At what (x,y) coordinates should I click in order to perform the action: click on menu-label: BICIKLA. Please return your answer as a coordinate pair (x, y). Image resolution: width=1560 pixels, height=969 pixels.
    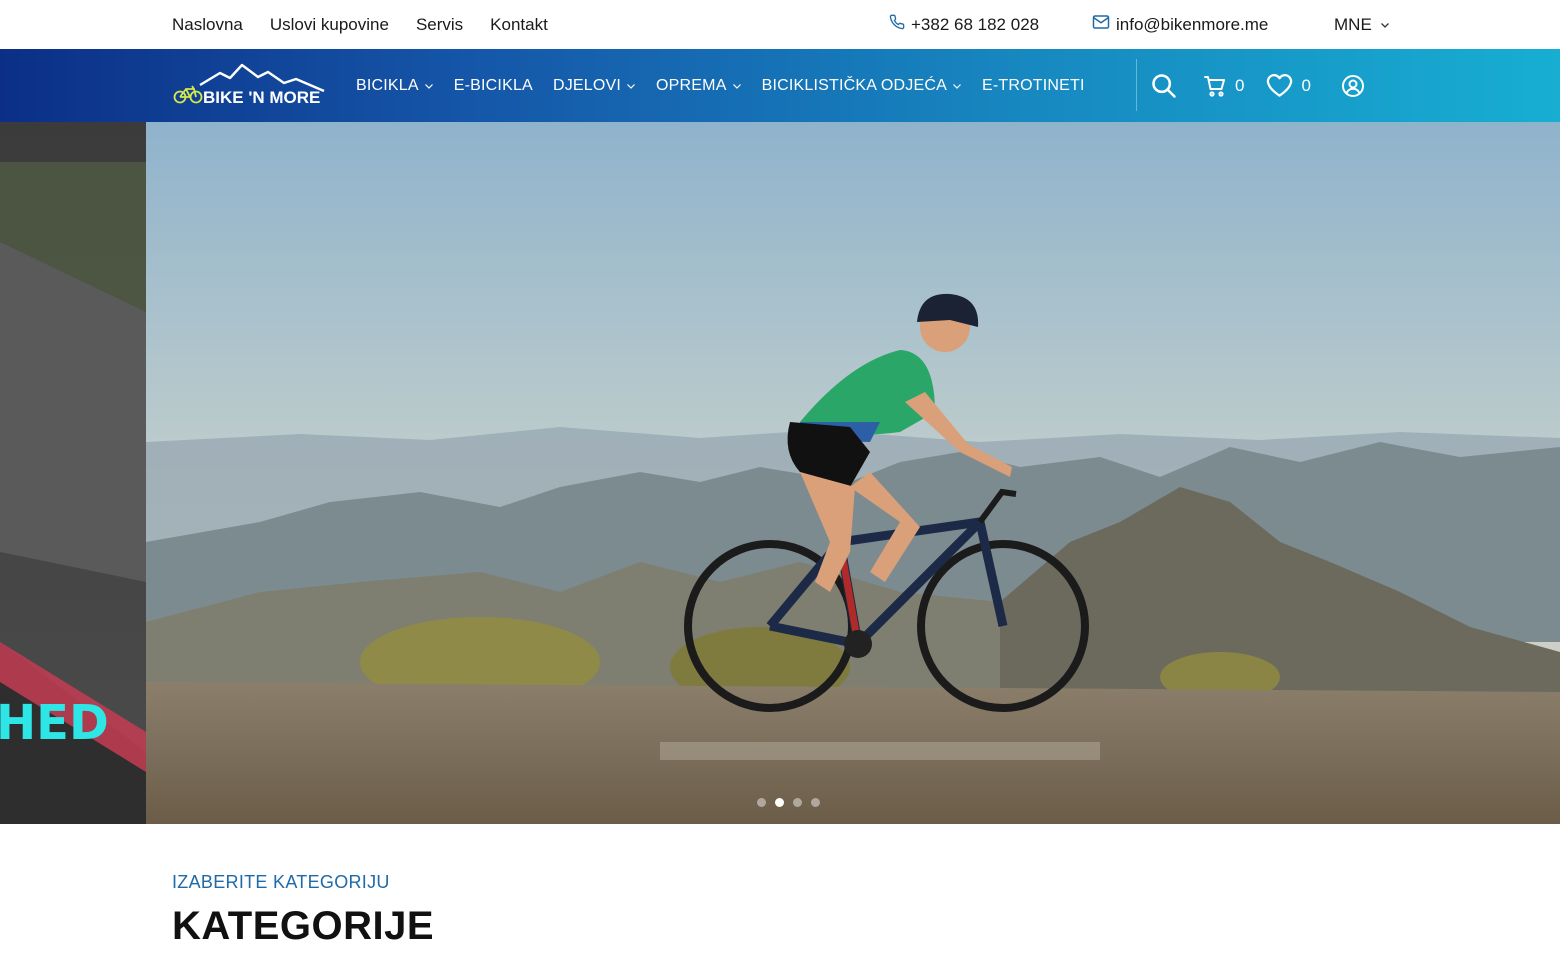
    Looking at the image, I should click on (387, 85).